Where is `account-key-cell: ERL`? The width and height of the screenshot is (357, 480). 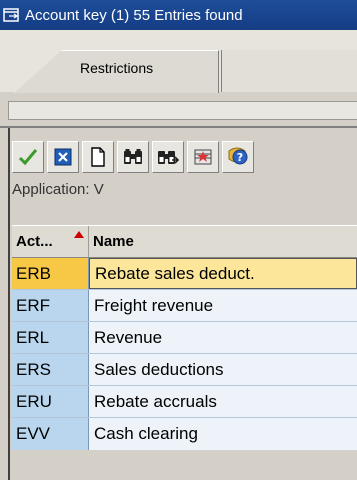
account-key-cell: ERL is located at coordinates (50, 337).